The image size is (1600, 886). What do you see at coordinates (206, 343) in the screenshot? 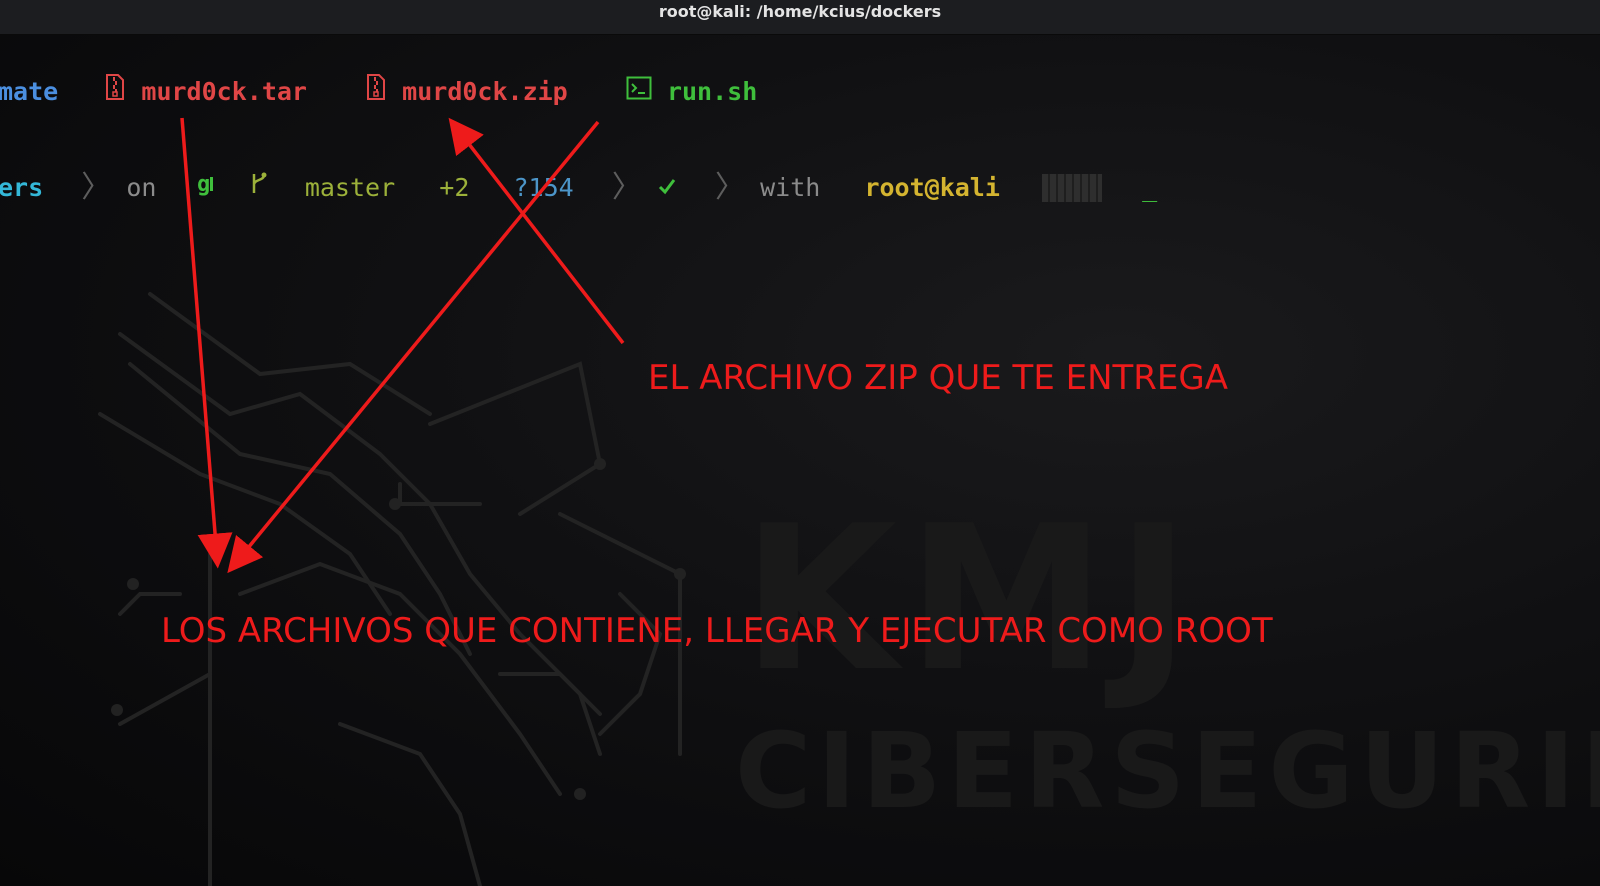
I see `arrow-tar-to-contents` at bounding box center [206, 343].